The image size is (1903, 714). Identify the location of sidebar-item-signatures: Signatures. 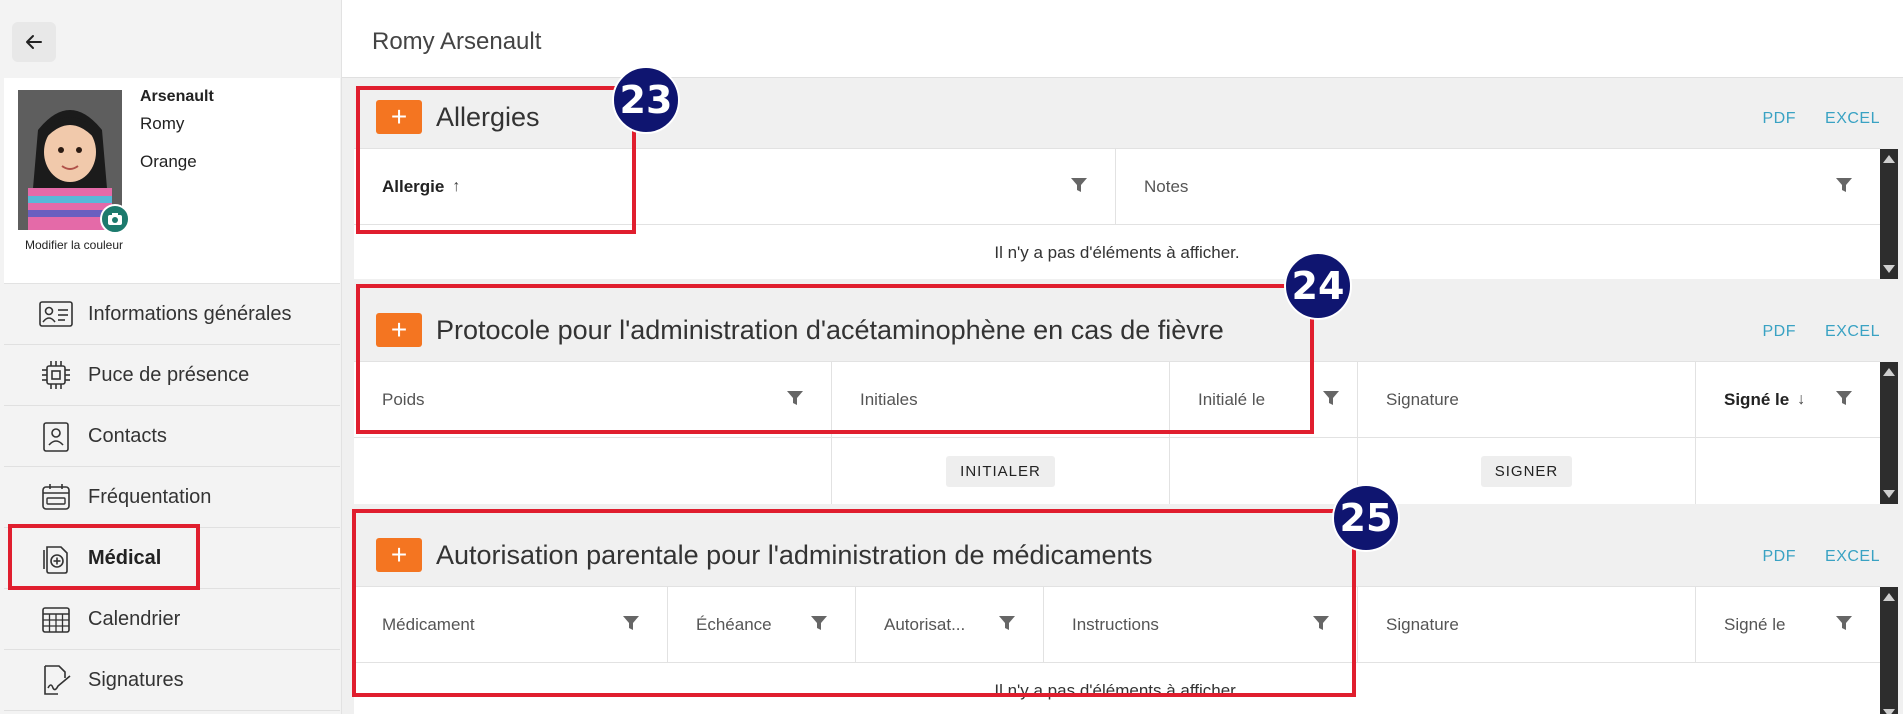
(172, 680).